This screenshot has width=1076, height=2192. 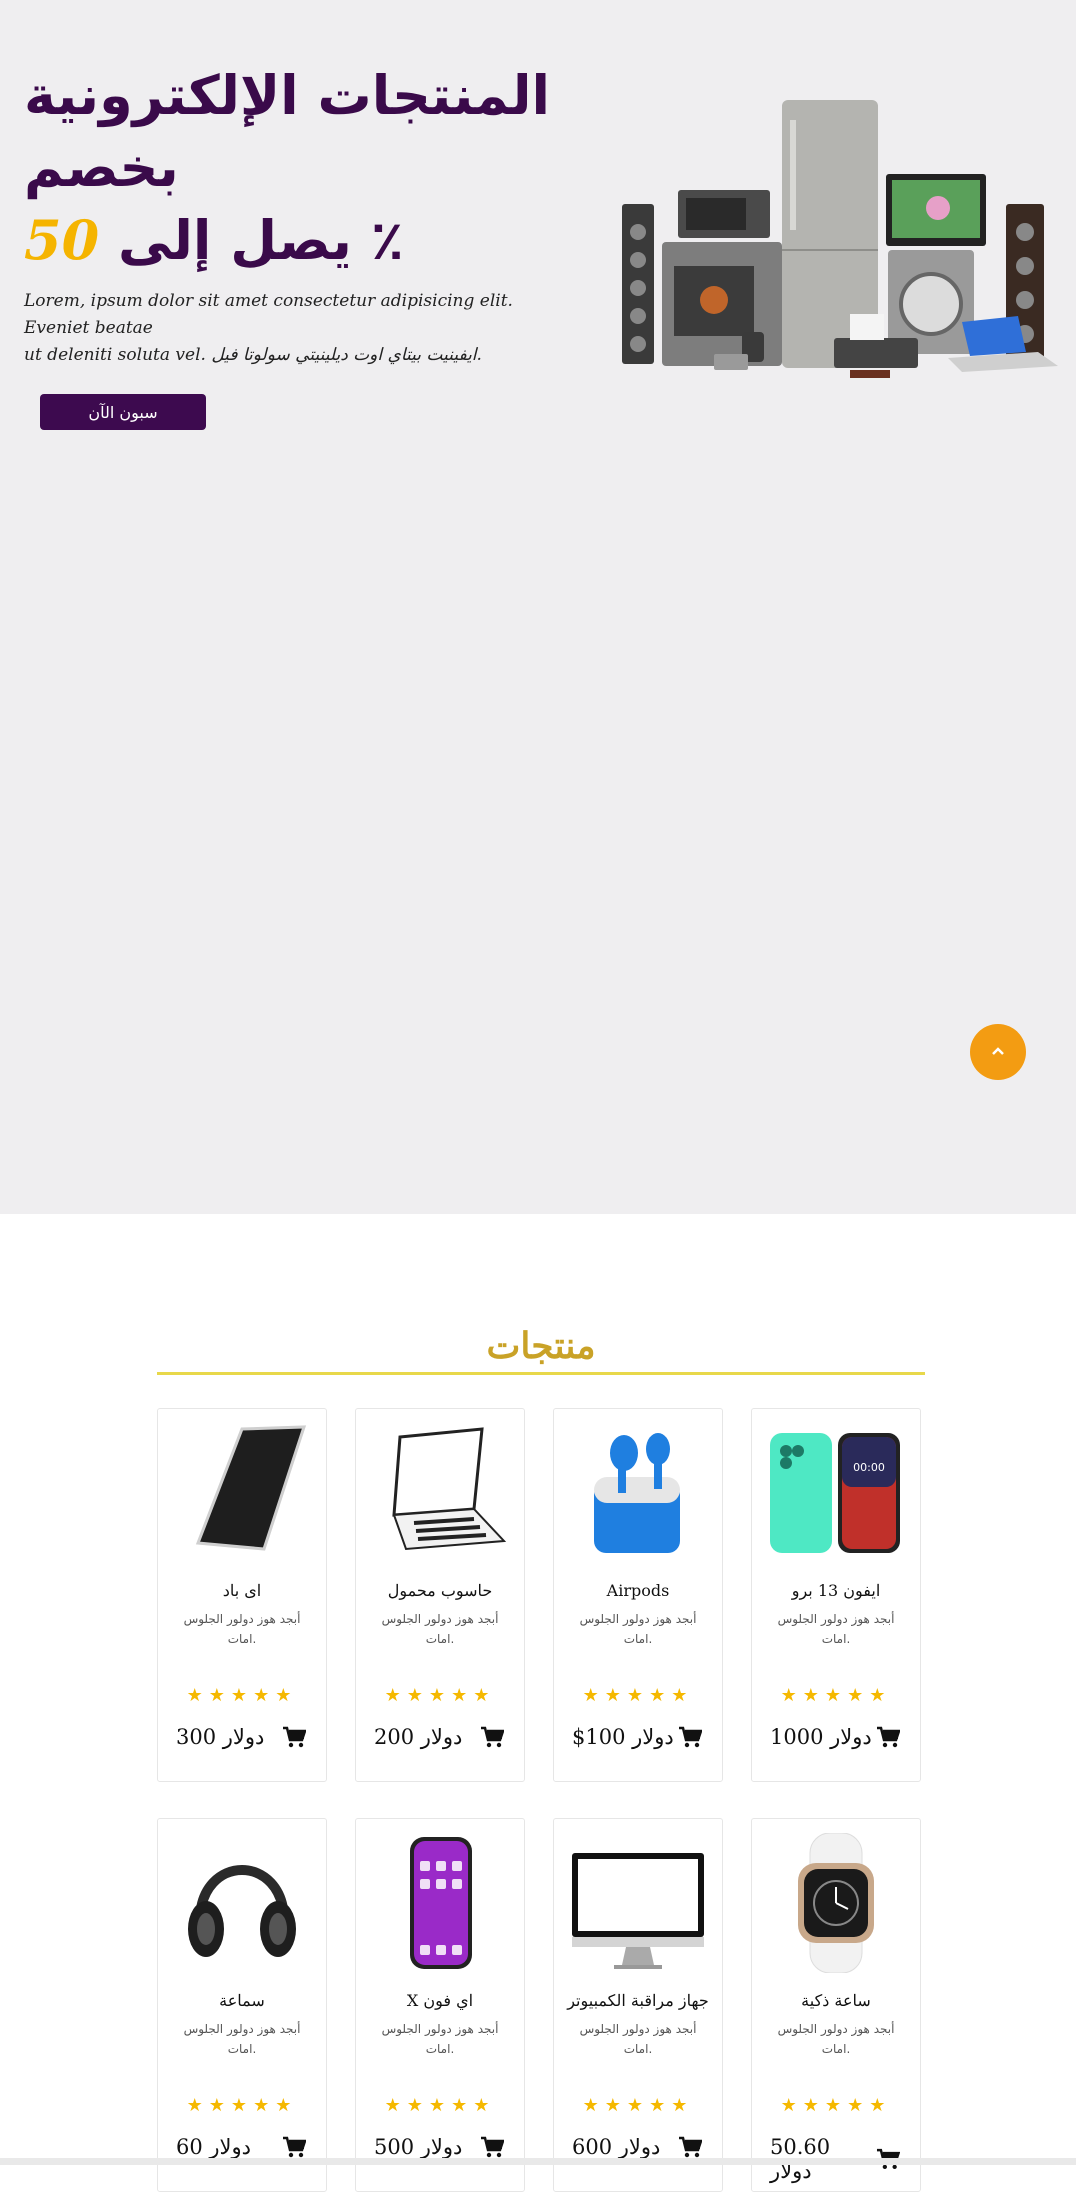 I want to click on product-price-row: 200 دولار, so click(x=439, y=1737).